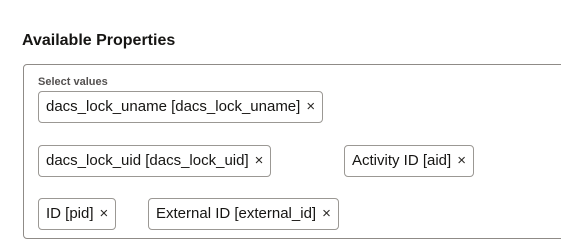 This screenshot has width=561, height=243. I want to click on chip-external-id: External ID [external_id] ×, so click(243, 214).